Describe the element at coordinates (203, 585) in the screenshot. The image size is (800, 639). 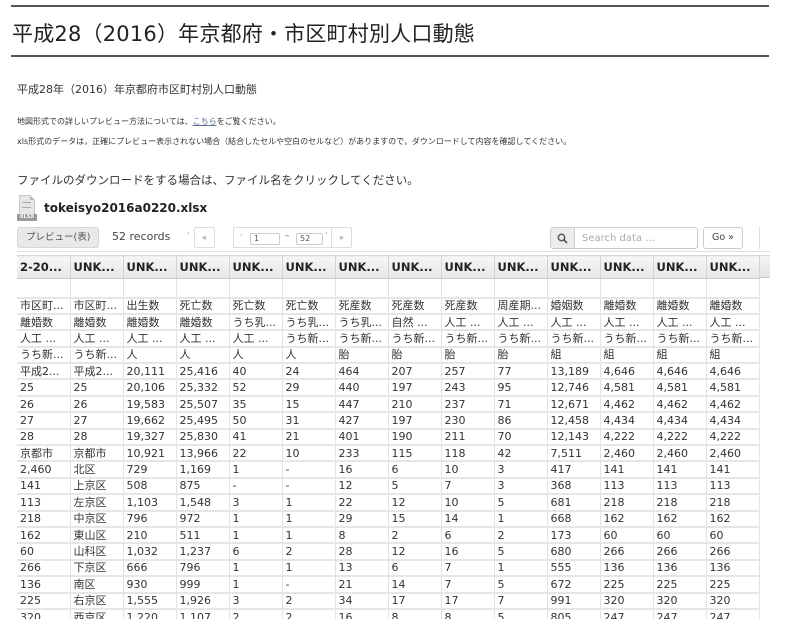
I see `table-cell: 999` at that location.